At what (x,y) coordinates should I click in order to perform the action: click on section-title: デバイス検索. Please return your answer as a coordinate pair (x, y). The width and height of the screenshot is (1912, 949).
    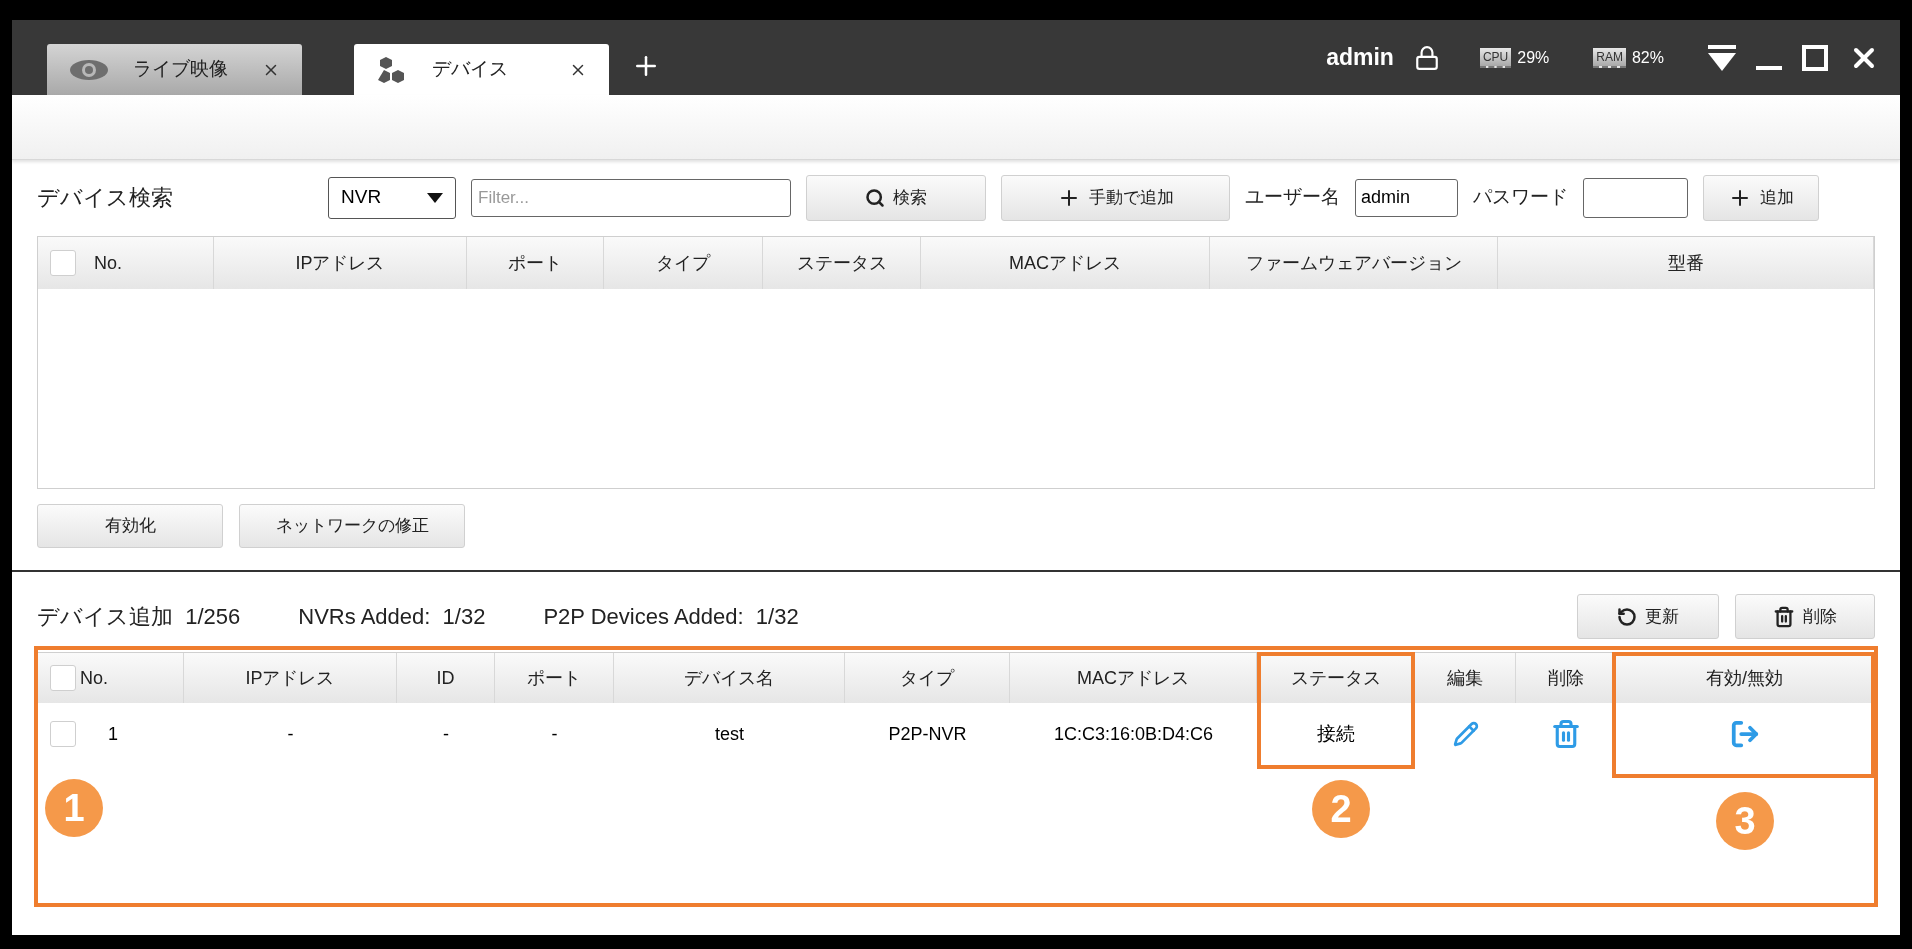
    Looking at the image, I should click on (105, 198).